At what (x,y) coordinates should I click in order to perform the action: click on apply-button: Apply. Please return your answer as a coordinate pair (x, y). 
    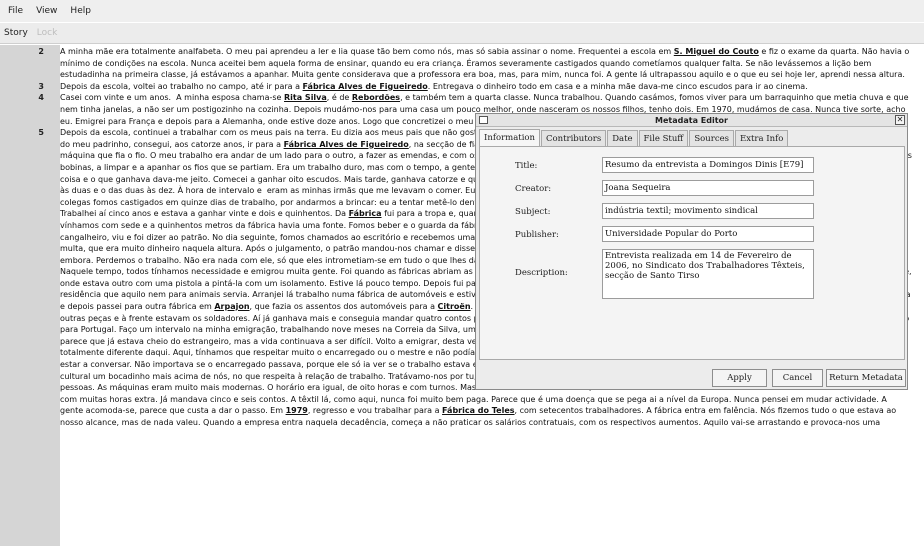
    Looking at the image, I should click on (739, 378).